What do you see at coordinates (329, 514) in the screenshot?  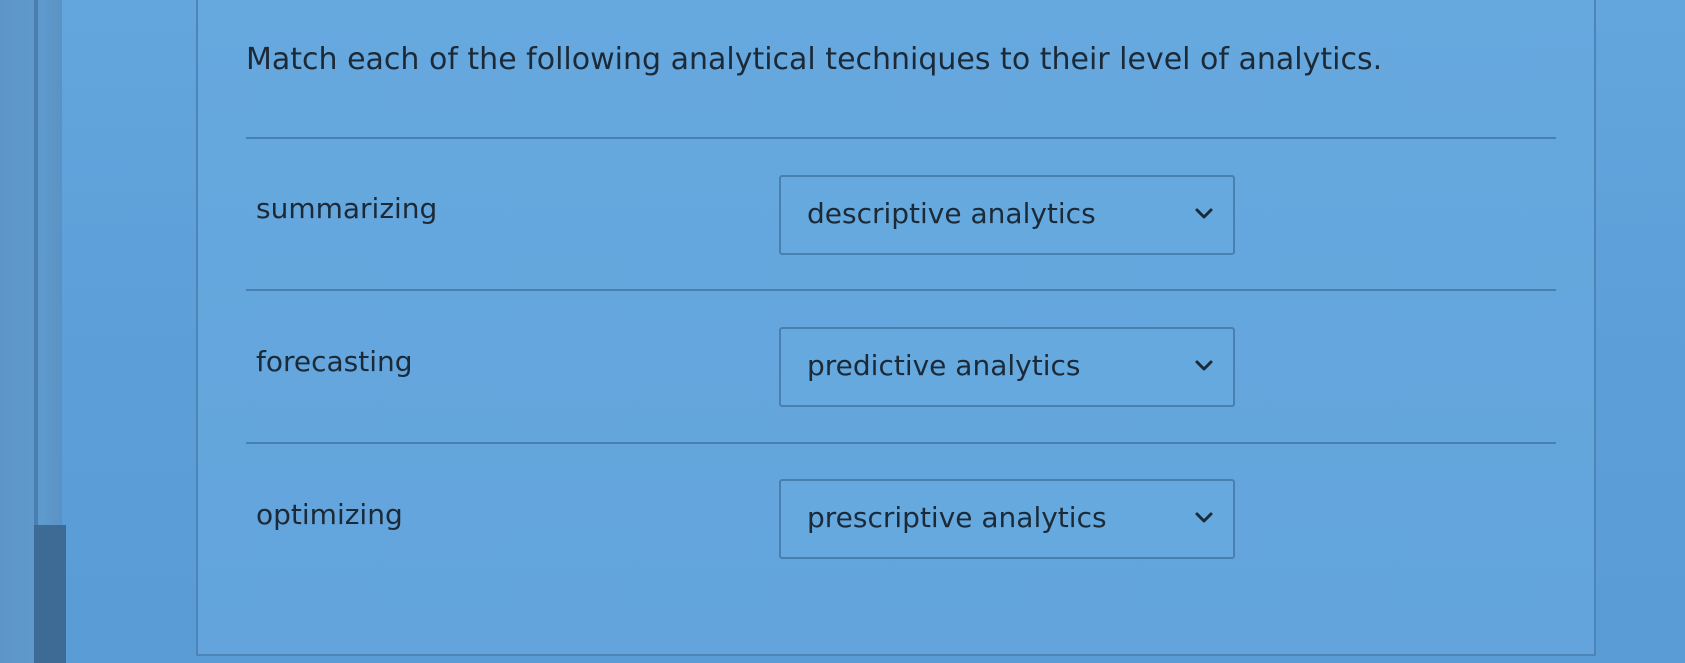 I see `match-term-optimizing: optimizing` at bounding box center [329, 514].